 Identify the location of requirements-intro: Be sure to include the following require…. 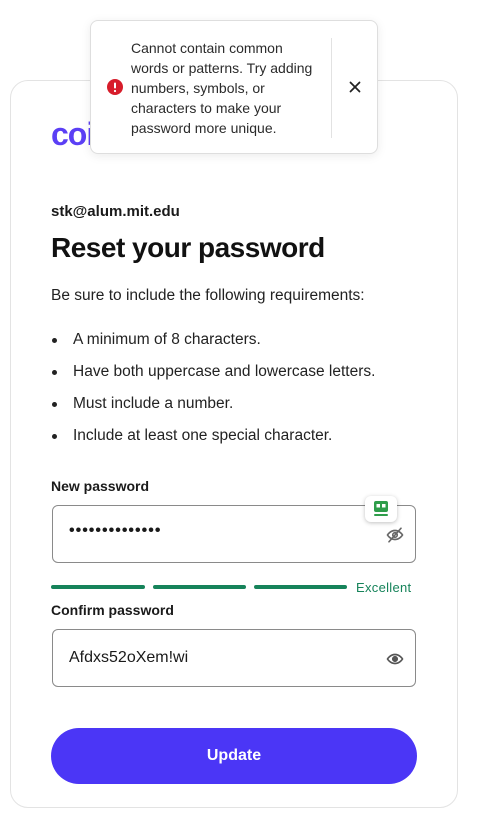
(208, 295).